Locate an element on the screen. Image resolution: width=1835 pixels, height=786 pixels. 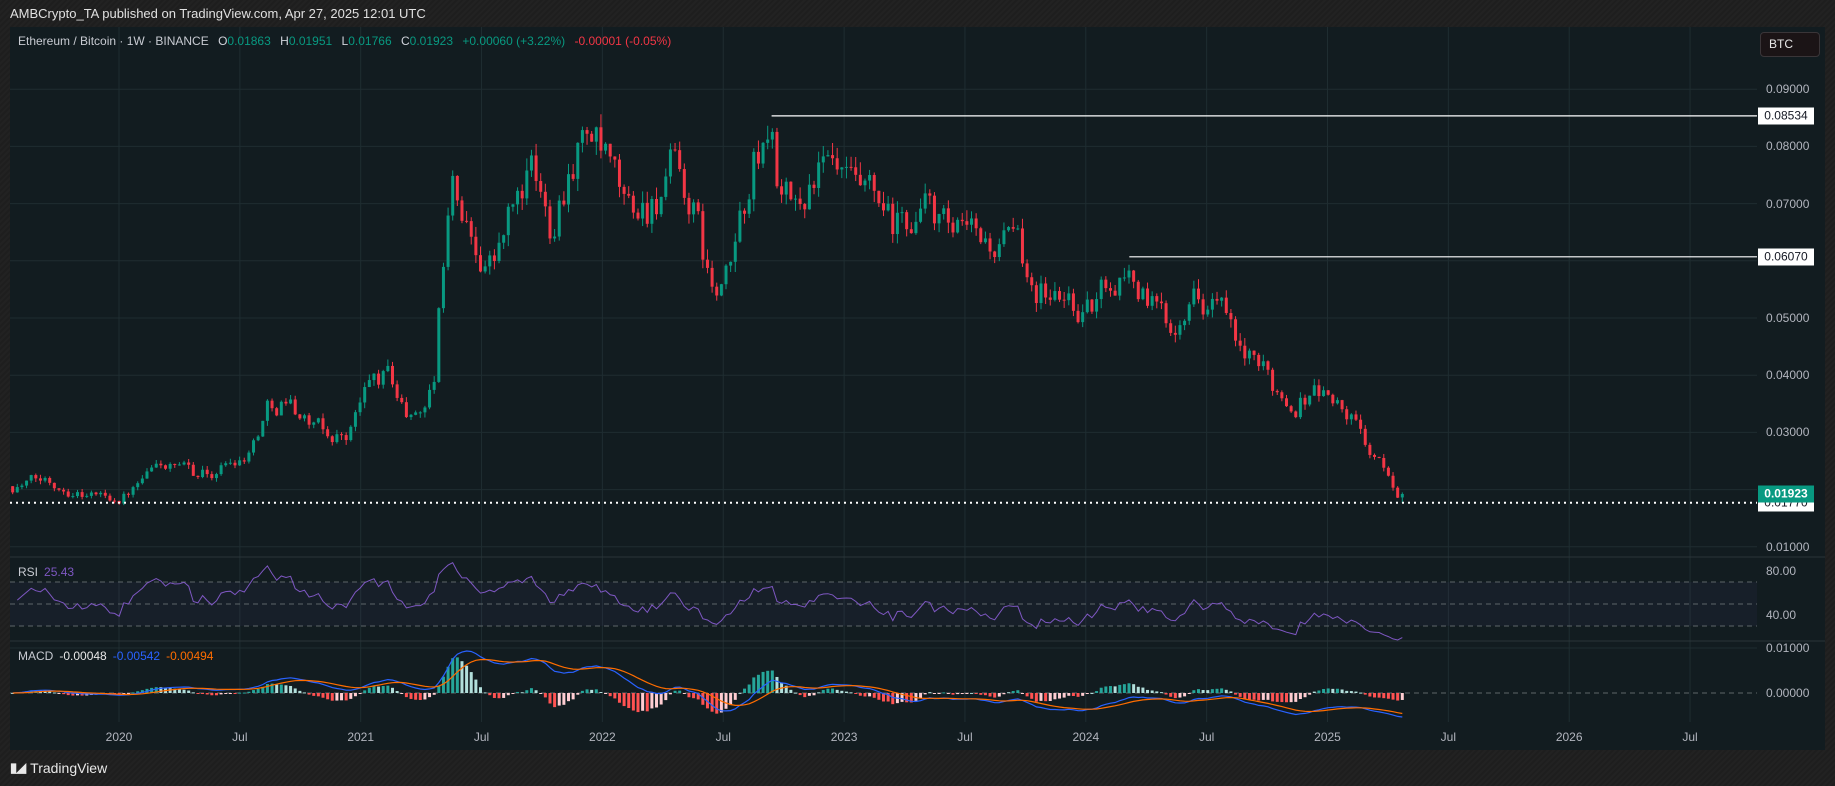
rsi-legend: RSI 25.43 is located at coordinates (46, 572).